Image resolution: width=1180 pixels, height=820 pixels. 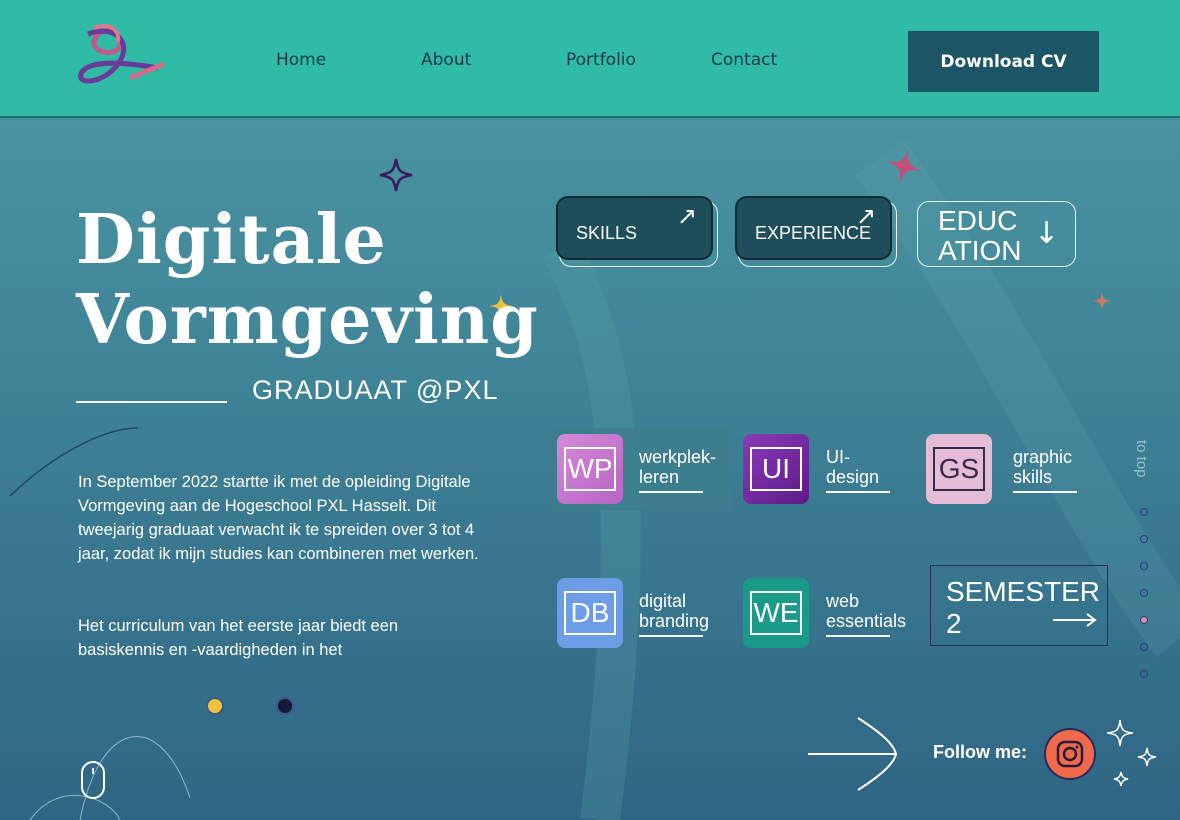 What do you see at coordinates (375, 390) in the screenshot?
I see `subtitle: GRADUAAT @PXL` at bounding box center [375, 390].